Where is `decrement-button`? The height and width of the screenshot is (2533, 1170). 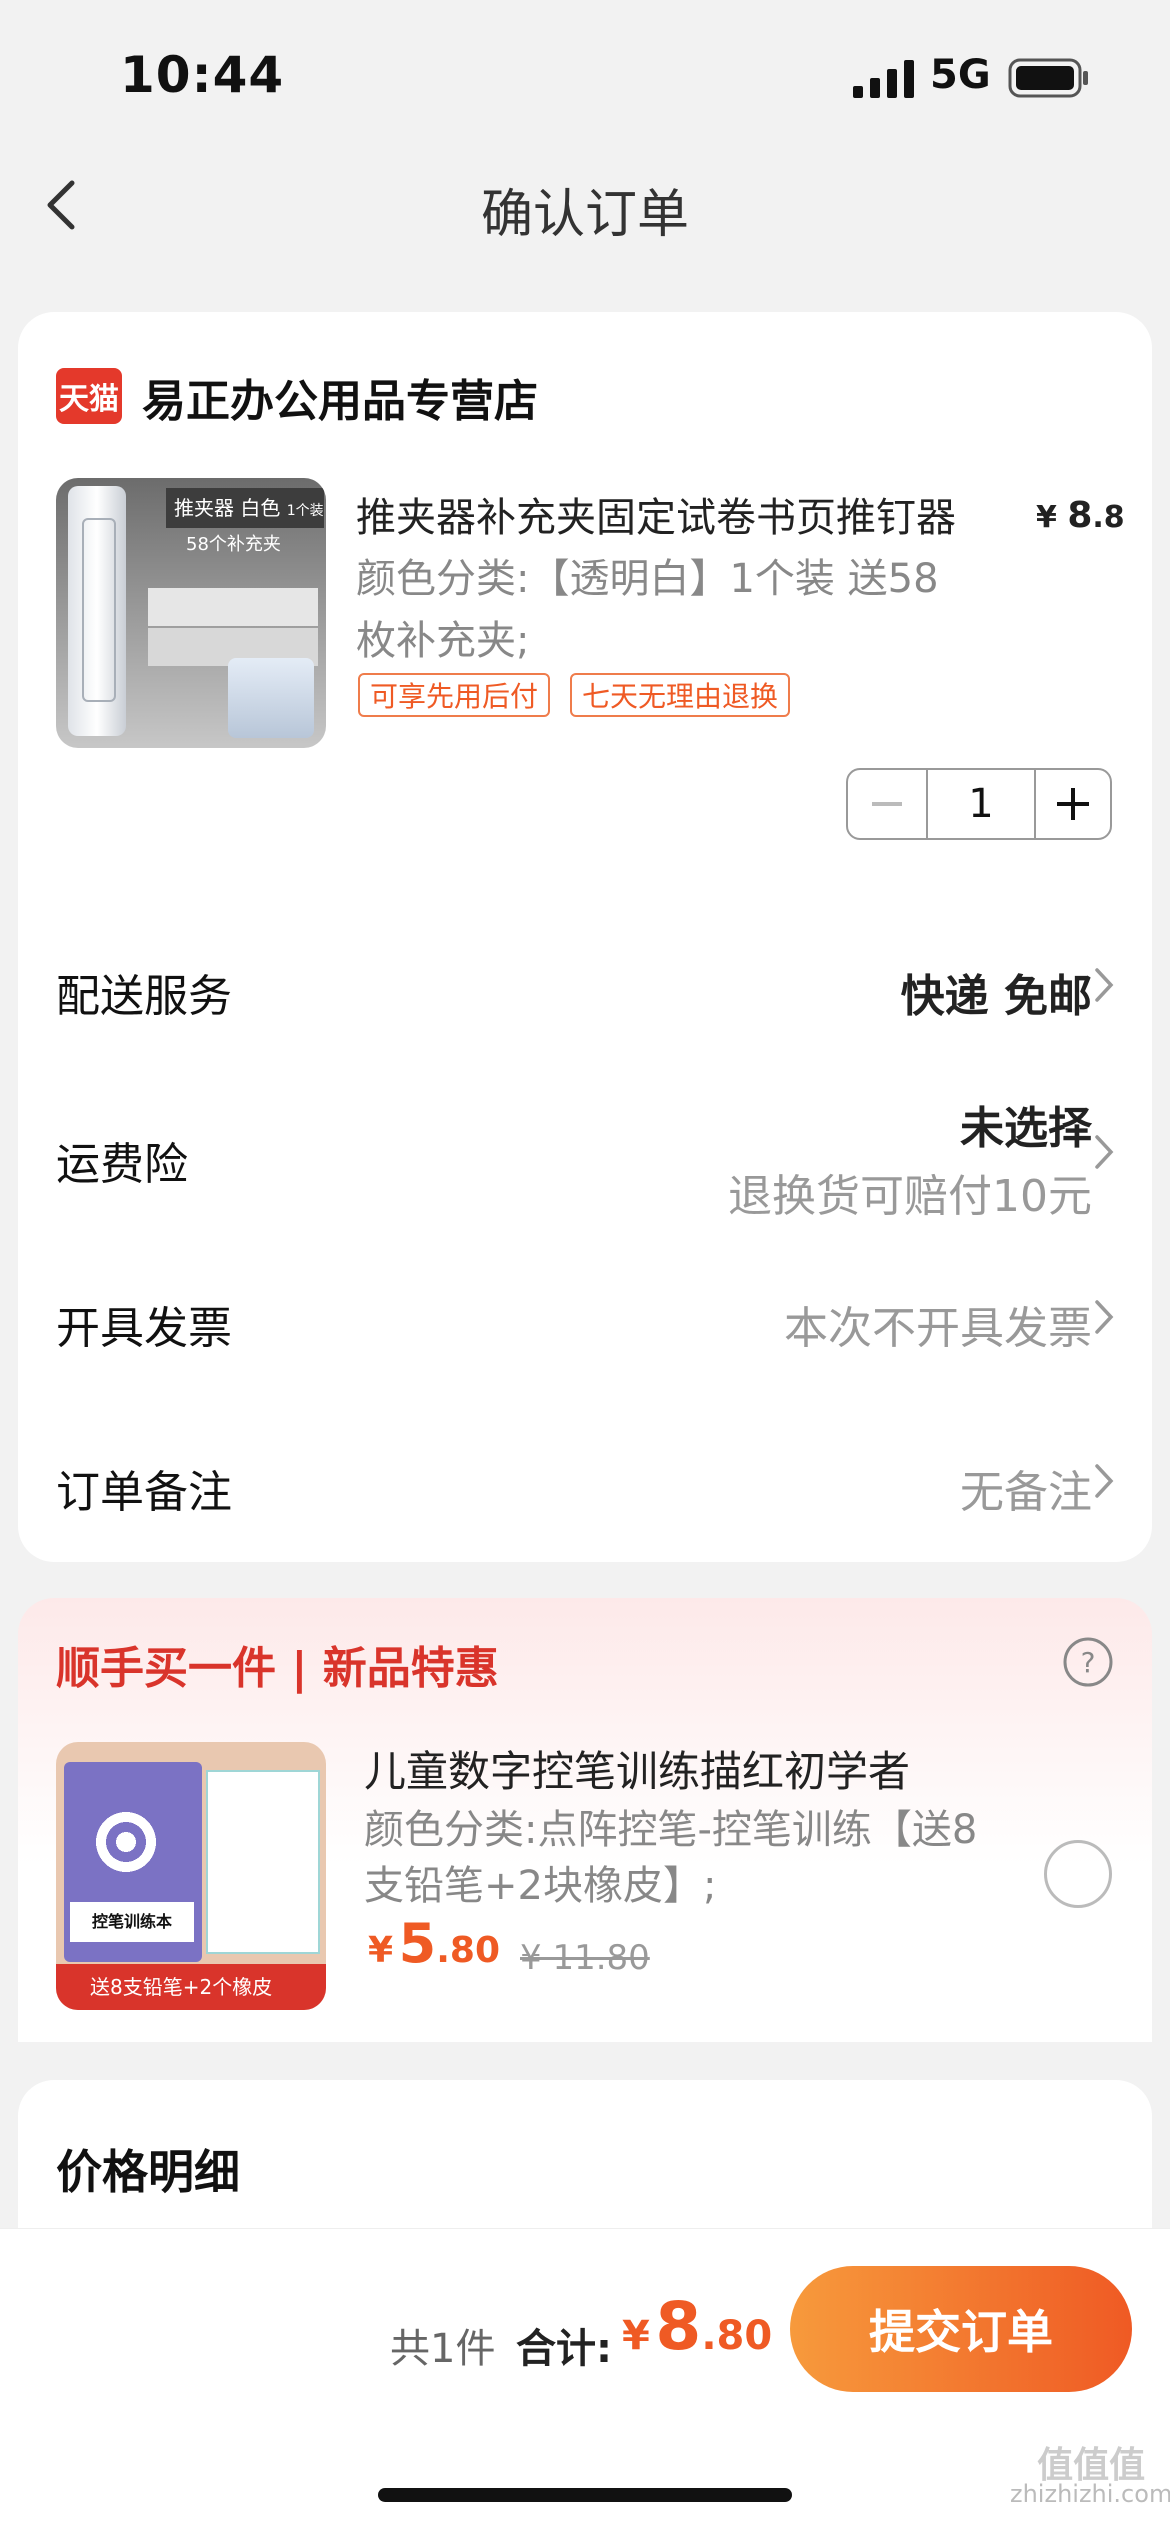 decrement-button is located at coordinates (888, 804).